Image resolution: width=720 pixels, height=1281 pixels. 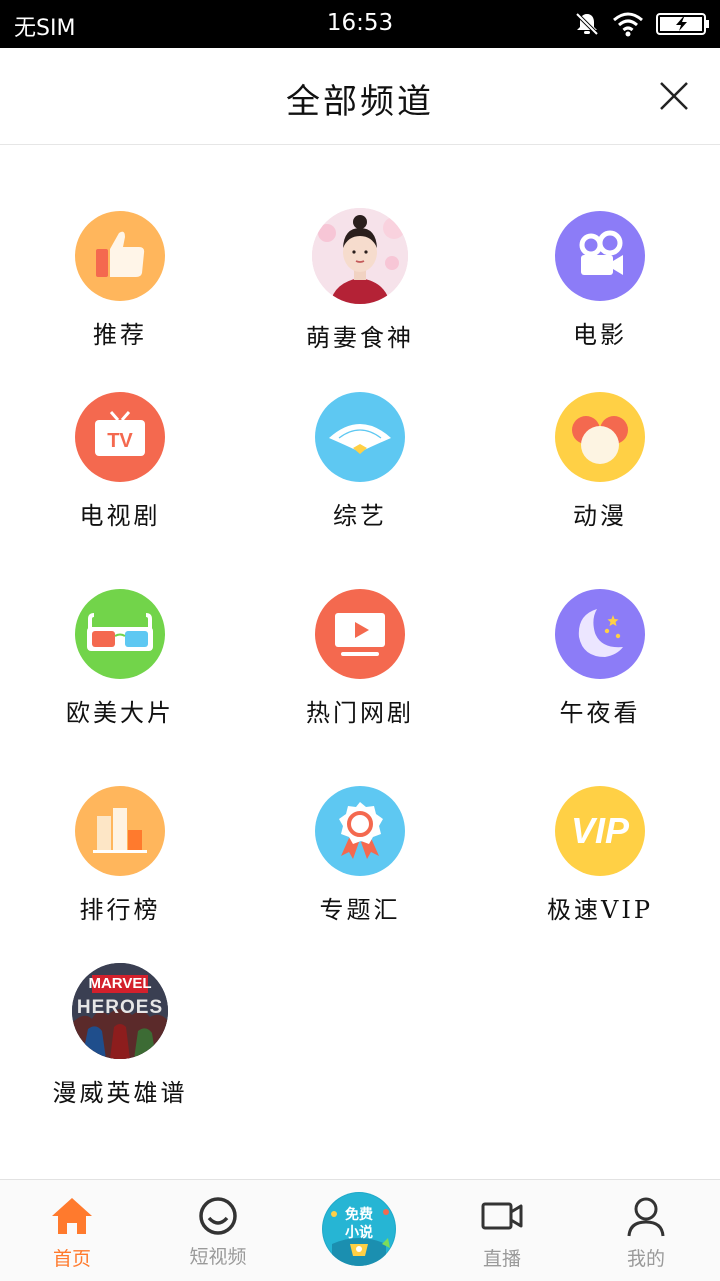 I want to click on mute-icon, so click(x=587, y=24).